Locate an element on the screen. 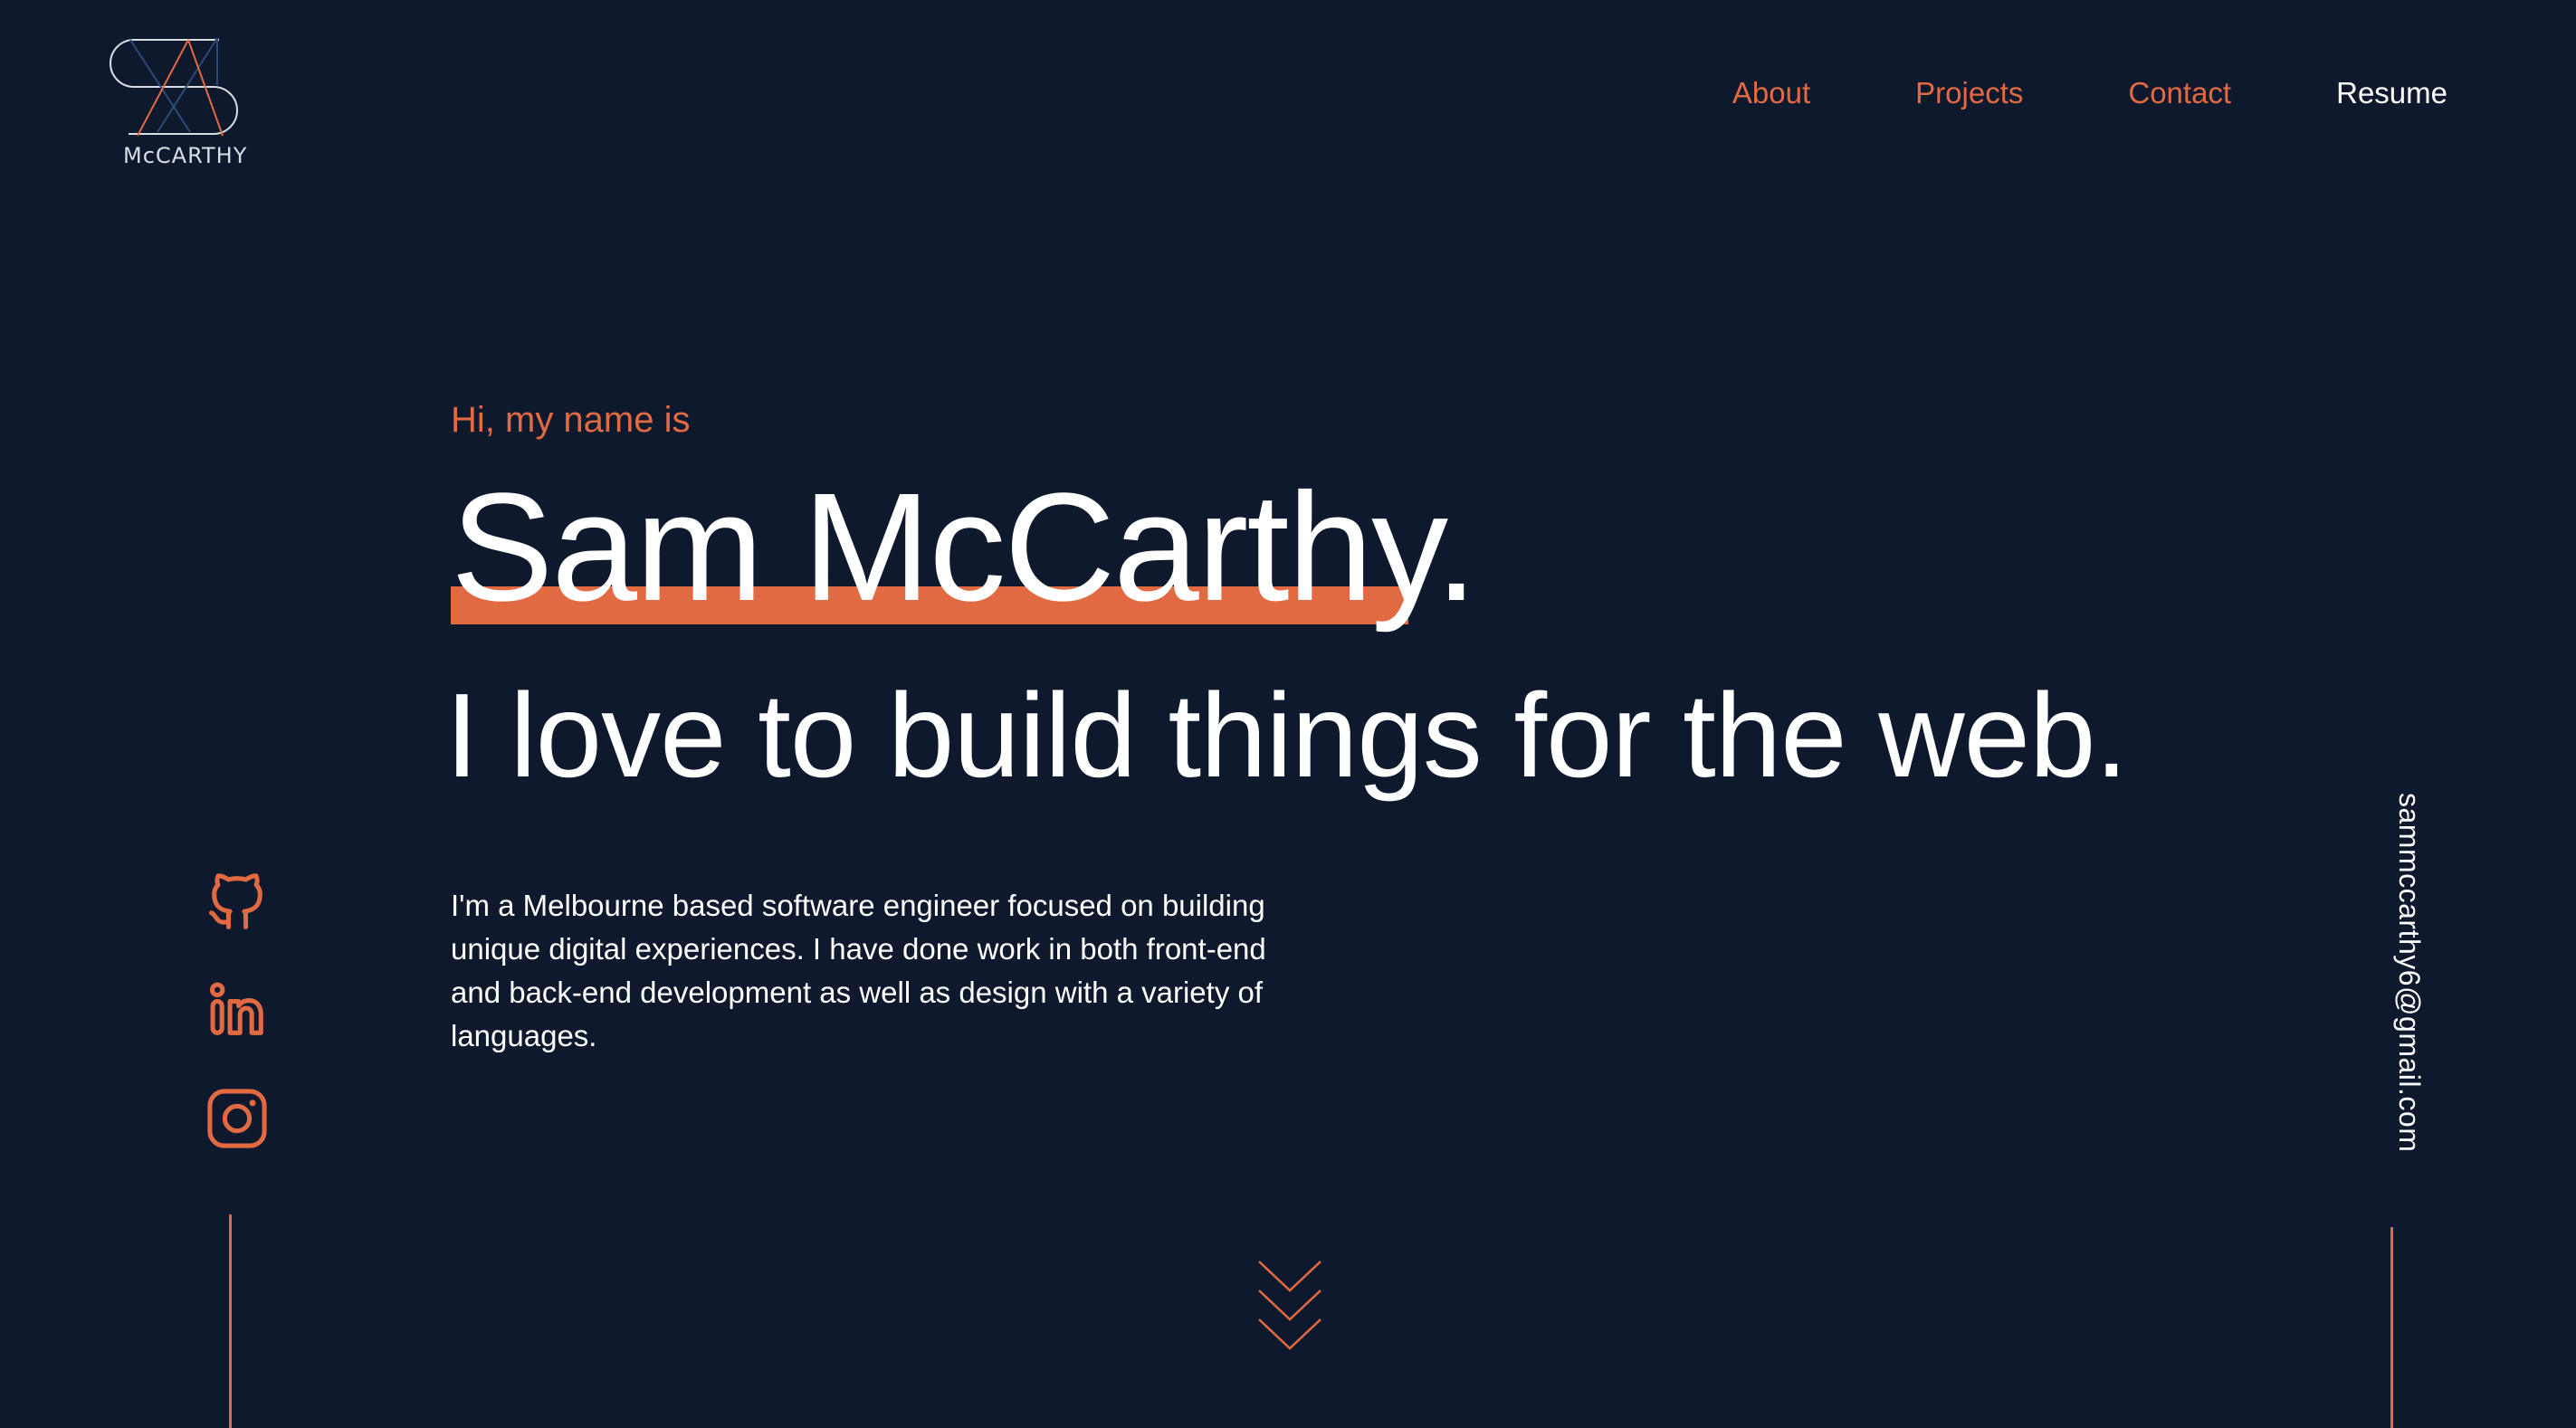 The height and width of the screenshot is (1428, 2576). hero-name-block: Sam McCarthy. is located at coordinates (965, 548).